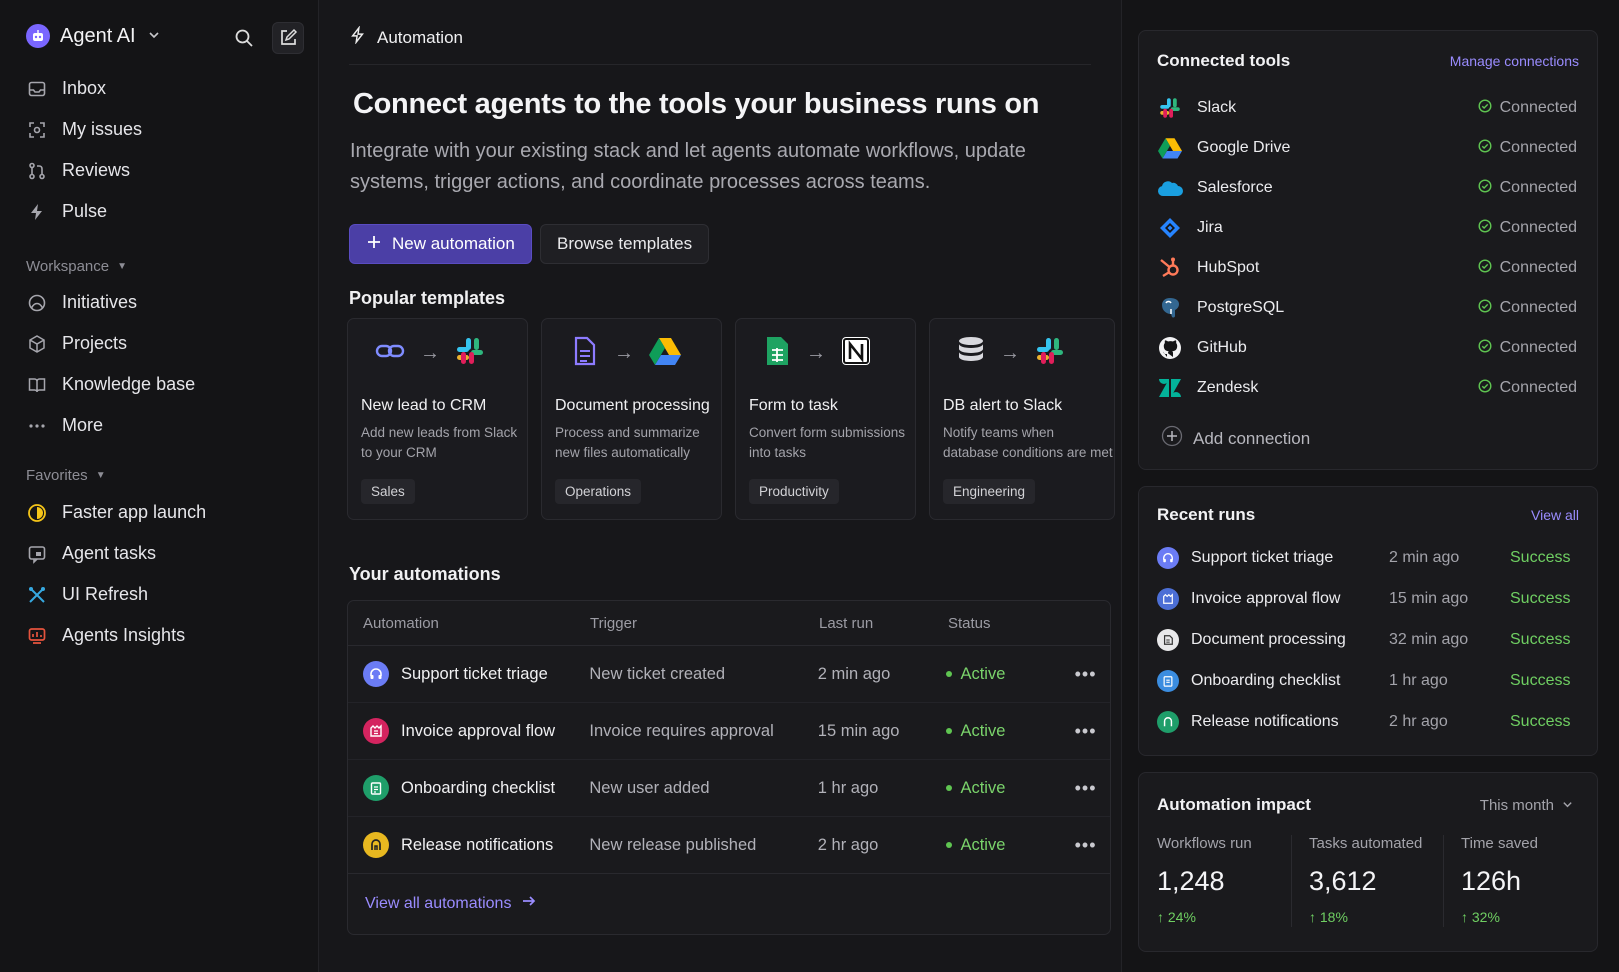 The image size is (1619, 972). I want to click on metric-divider, so click(1291, 881).